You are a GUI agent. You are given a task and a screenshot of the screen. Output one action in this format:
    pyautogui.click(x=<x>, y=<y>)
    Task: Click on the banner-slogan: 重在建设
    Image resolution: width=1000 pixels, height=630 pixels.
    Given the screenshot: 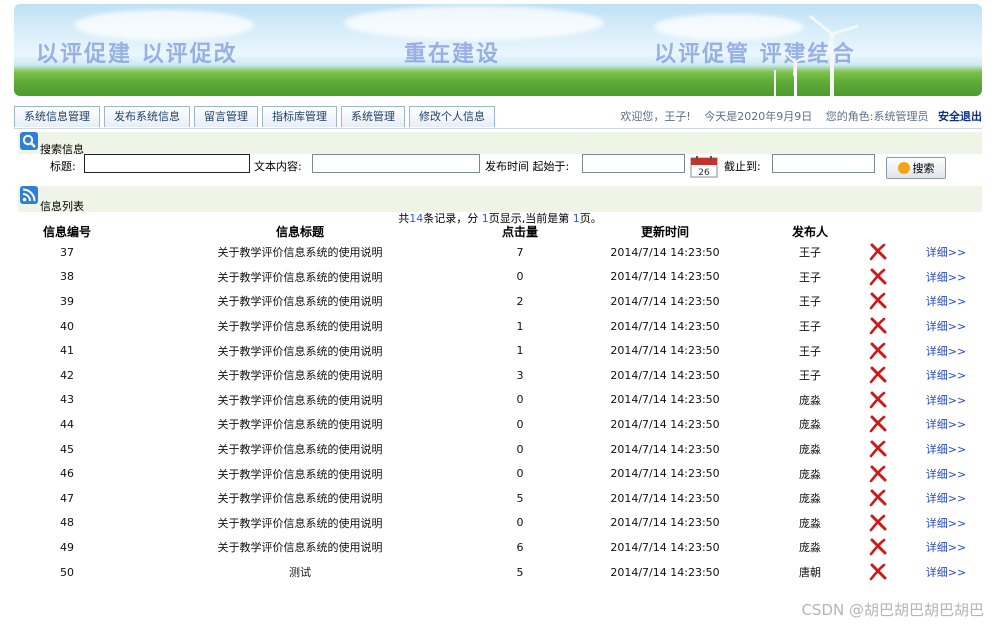 What is the action you would take?
    pyautogui.click(x=452, y=54)
    